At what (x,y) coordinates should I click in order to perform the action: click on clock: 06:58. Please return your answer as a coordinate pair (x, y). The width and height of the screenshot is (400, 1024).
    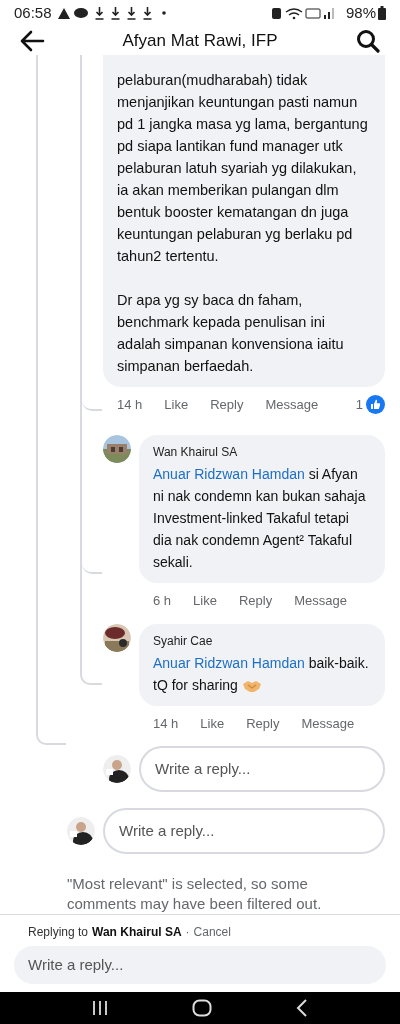
    Looking at the image, I should click on (33, 12).